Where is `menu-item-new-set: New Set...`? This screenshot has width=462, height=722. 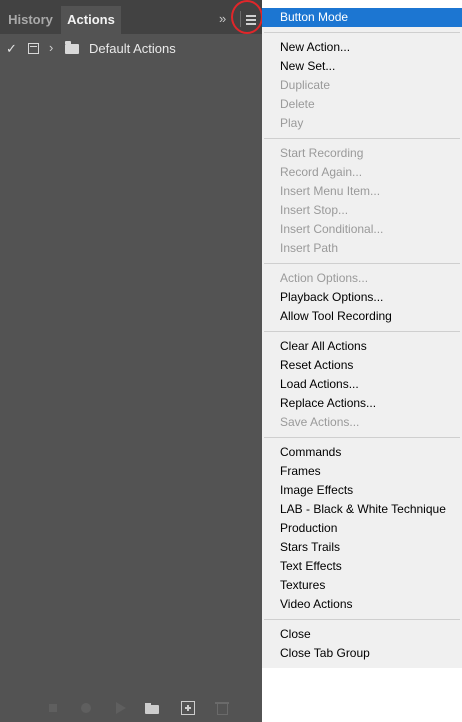 menu-item-new-set: New Set... is located at coordinates (307, 66).